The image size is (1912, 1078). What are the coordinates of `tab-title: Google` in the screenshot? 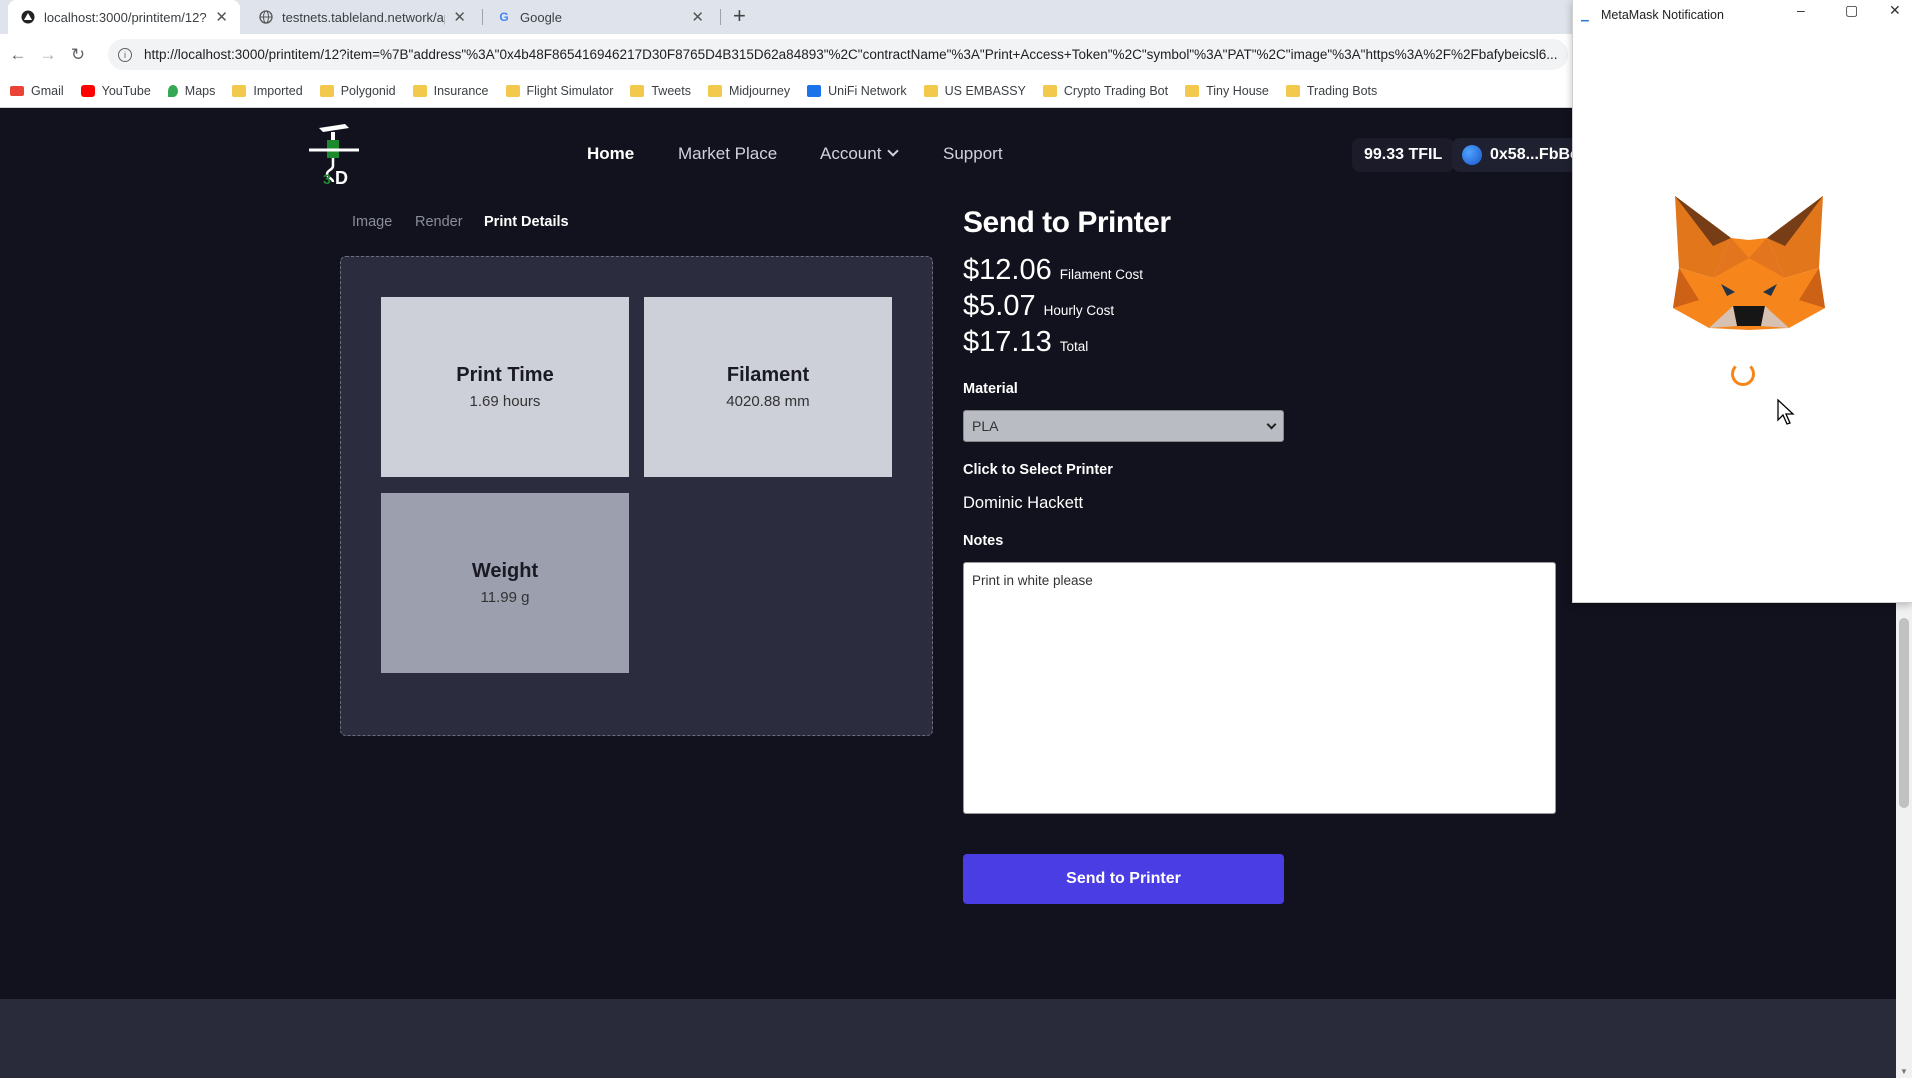 It's located at (541, 17).